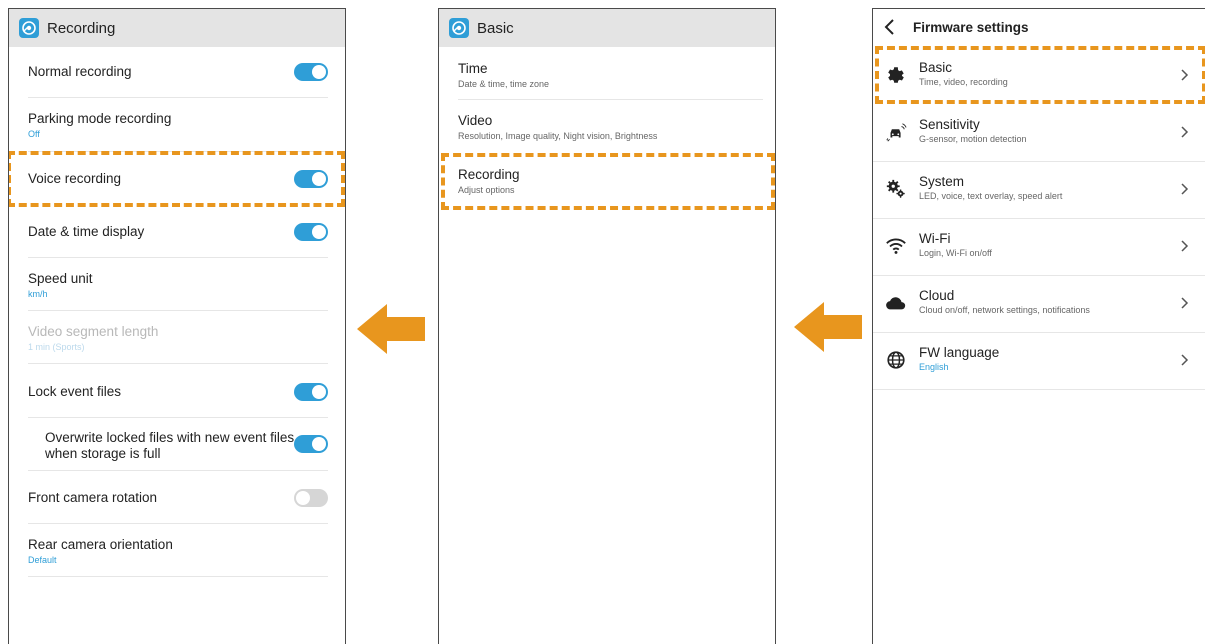 The height and width of the screenshot is (644, 1205). What do you see at coordinates (177, 28) in the screenshot?
I see `recording-header: Recording` at bounding box center [177, 28].